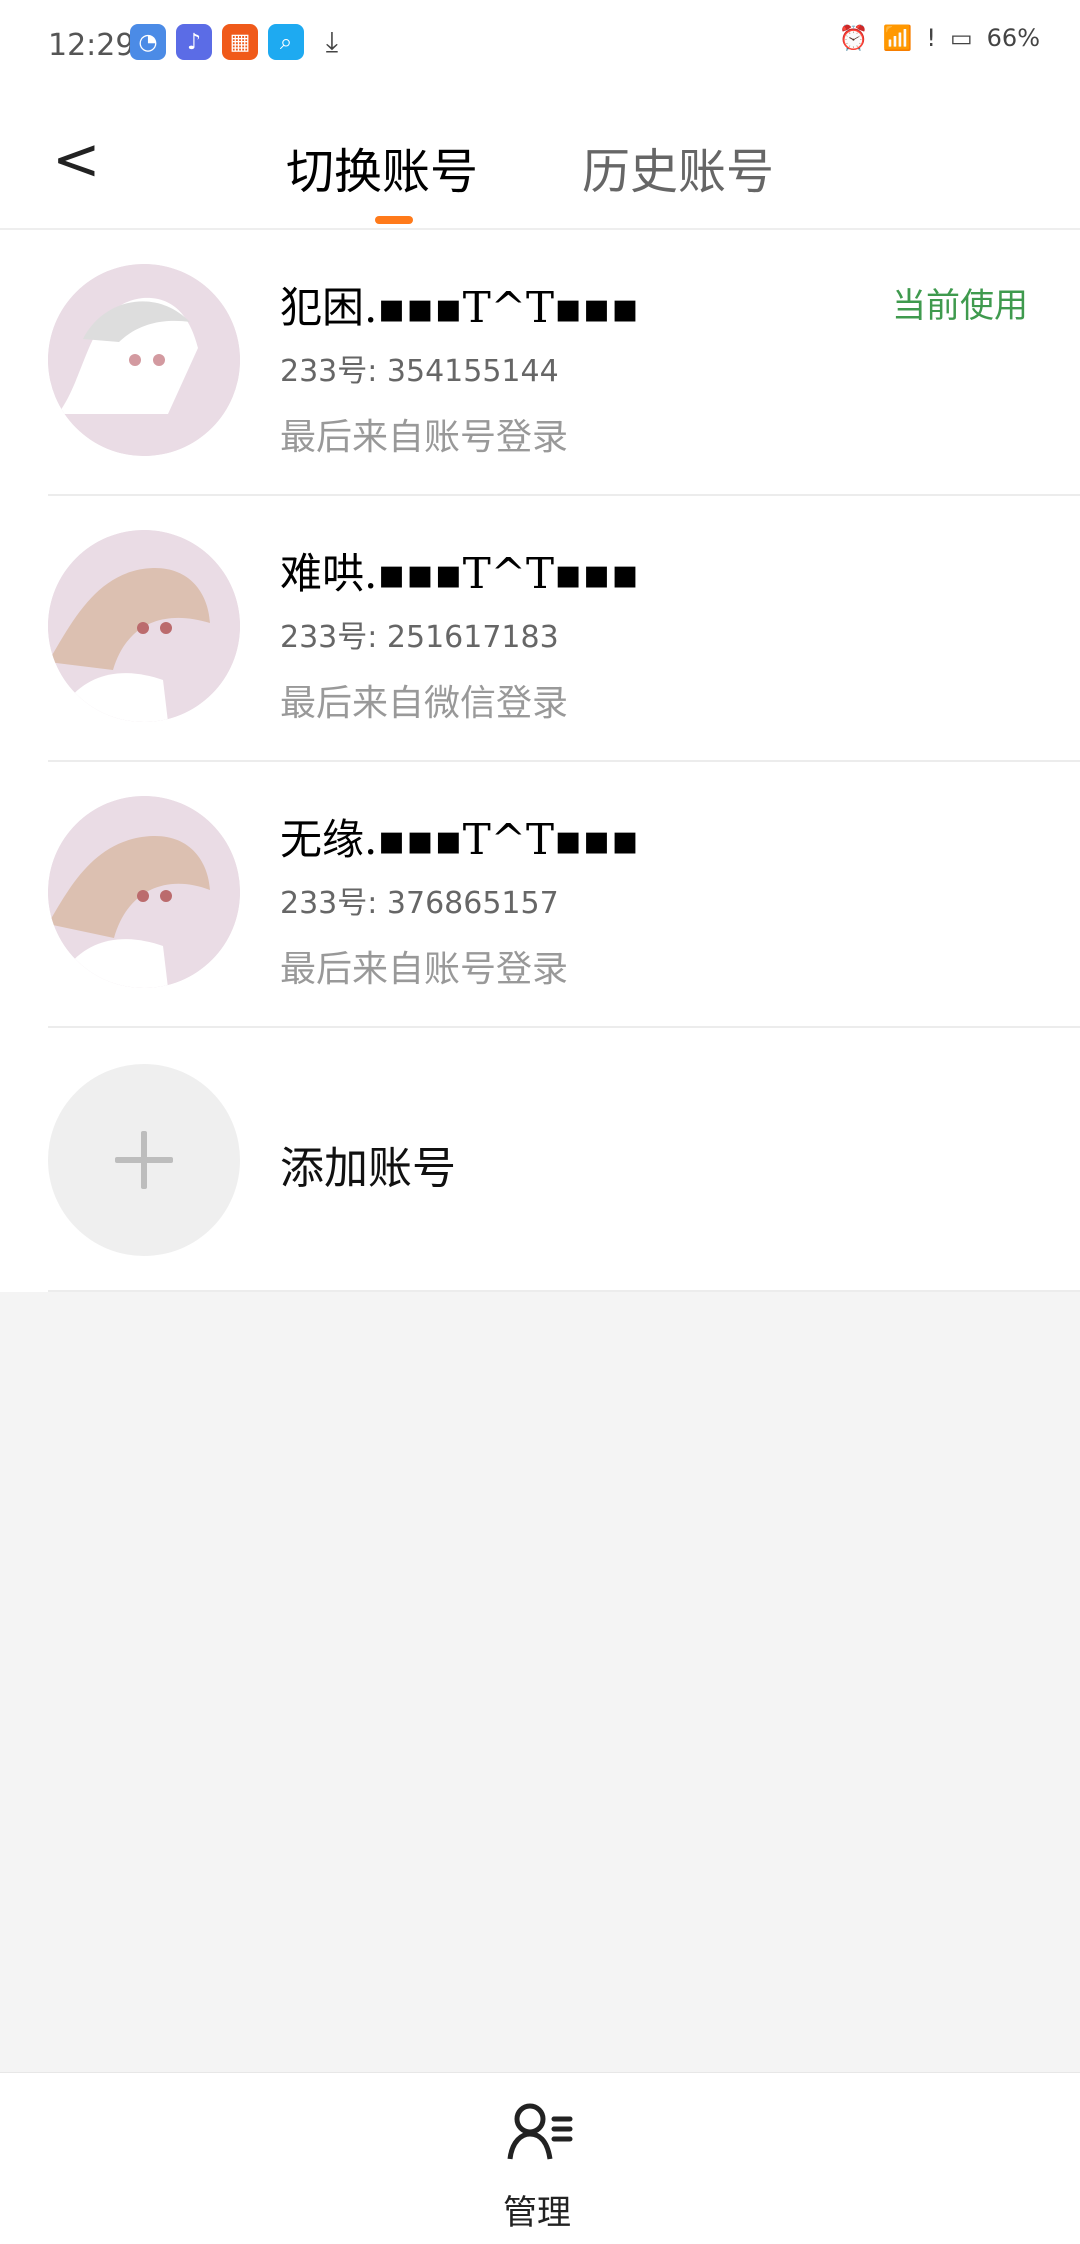 The width and height of the screenshot is (1080, 2244). I want to click on signal-warning-icon: !, so click(931, 38).